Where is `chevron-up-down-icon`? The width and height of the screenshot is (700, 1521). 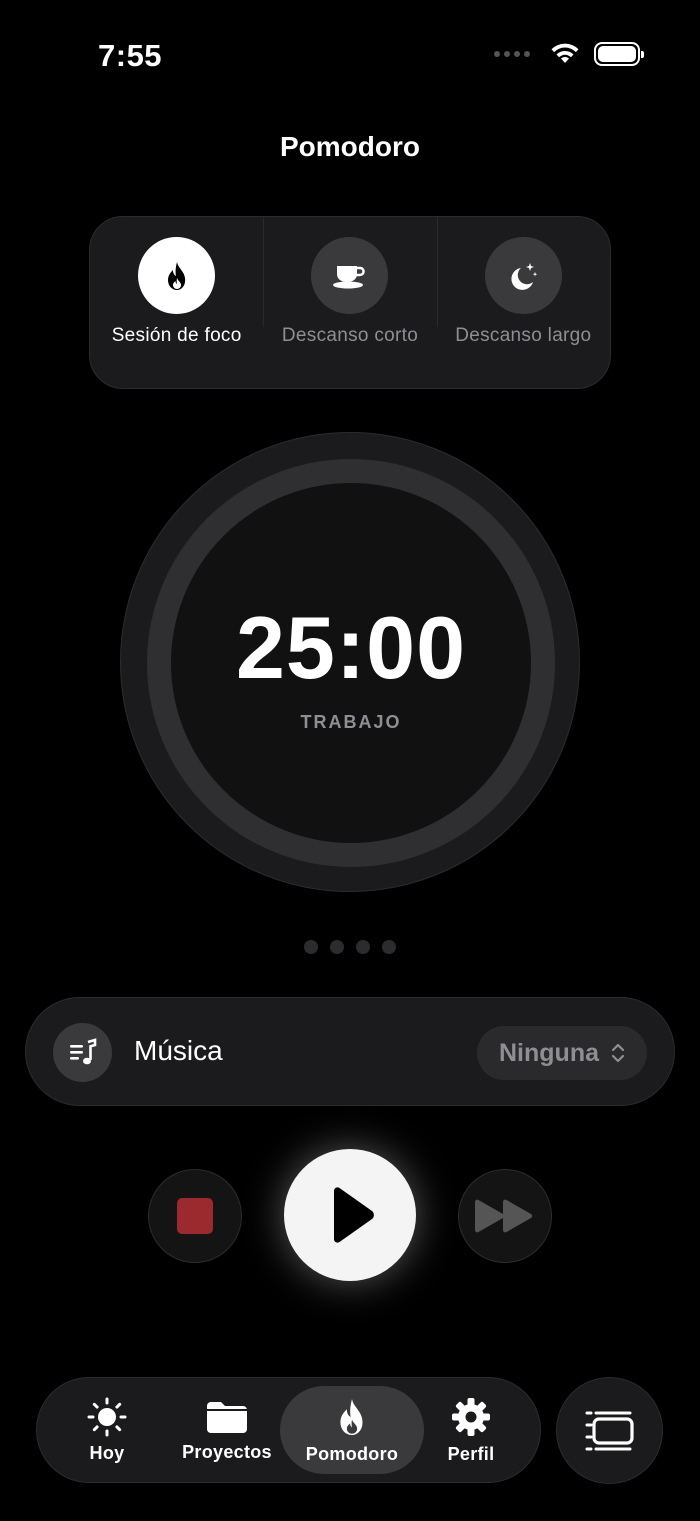
chevron-up-down-icon is located at coordinates (618, 1053).